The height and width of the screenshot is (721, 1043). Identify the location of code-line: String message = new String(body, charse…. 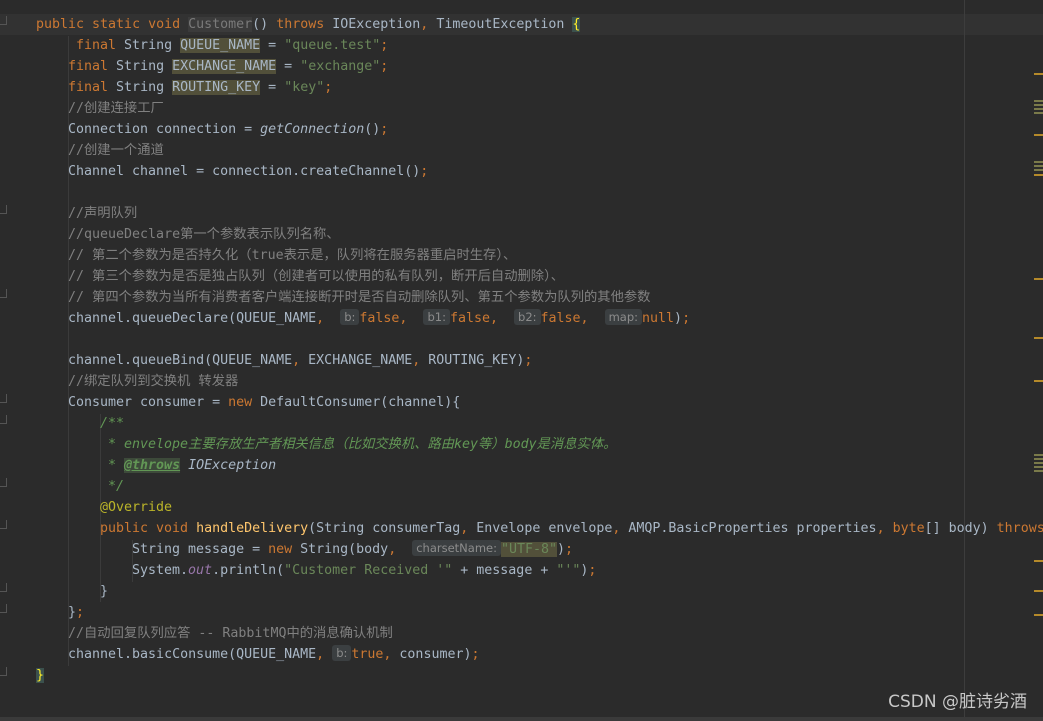
(352, 549).